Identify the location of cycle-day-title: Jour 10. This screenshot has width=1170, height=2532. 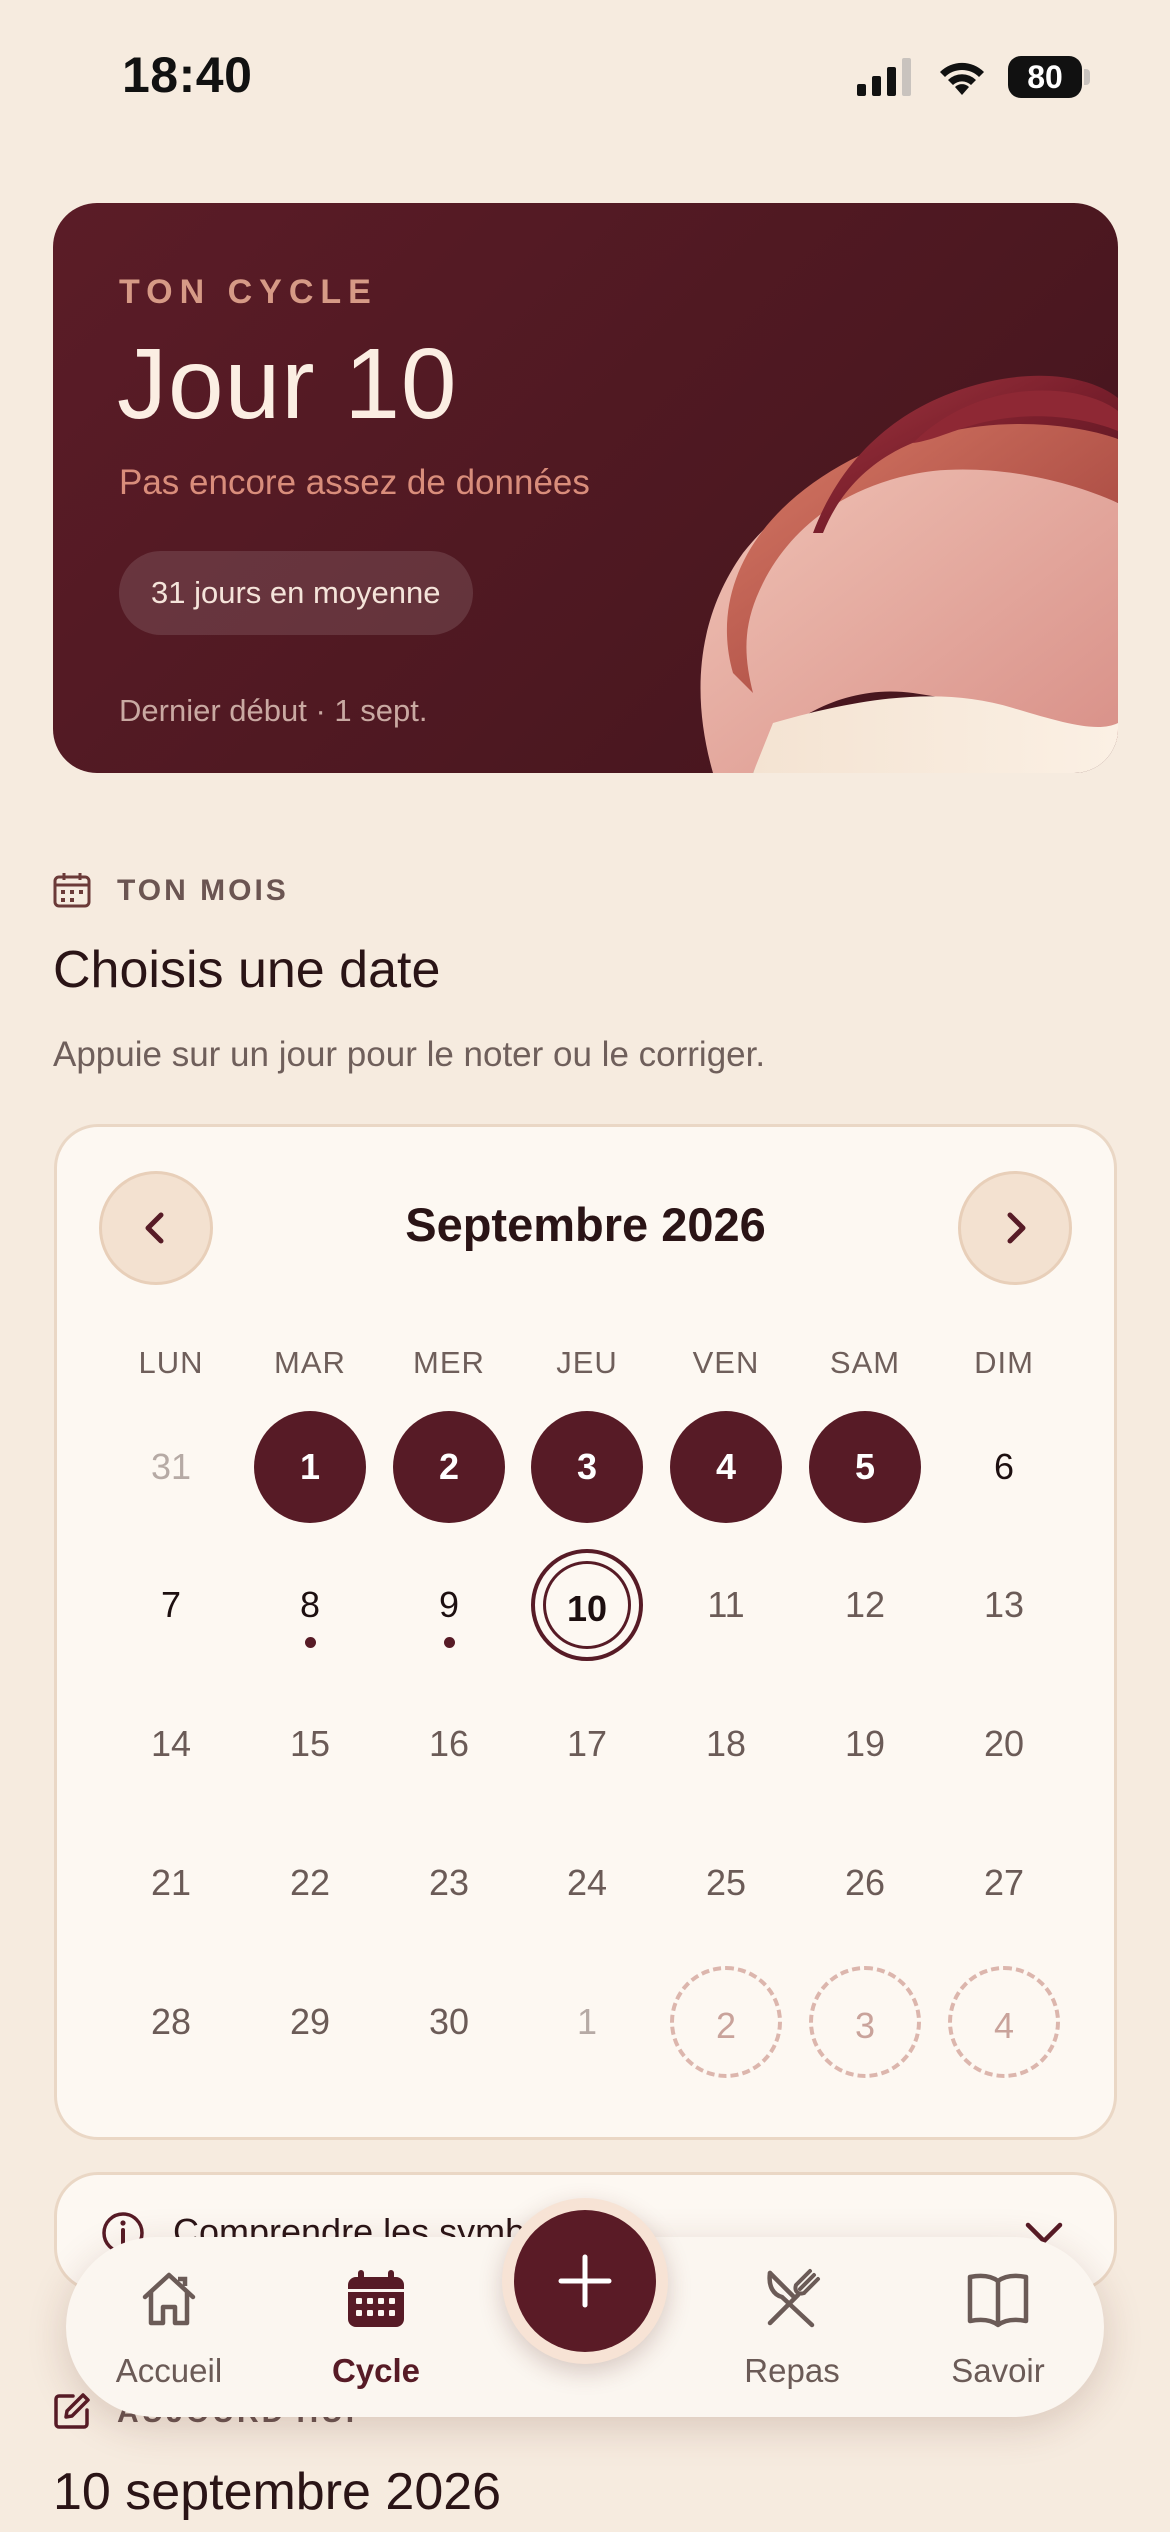
(287, 384).